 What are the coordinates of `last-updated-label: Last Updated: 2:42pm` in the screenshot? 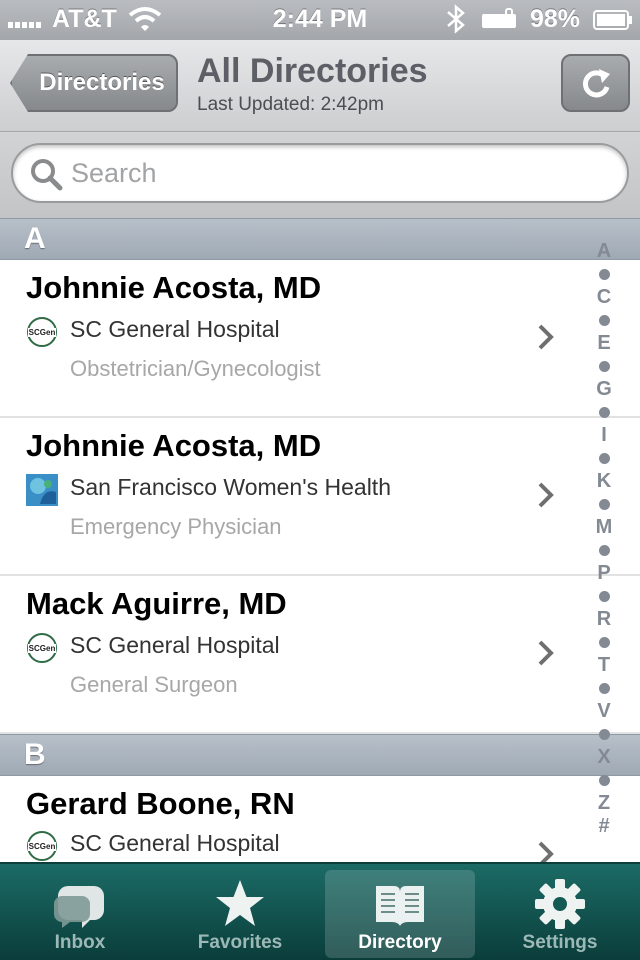 It's located at (290, 104).